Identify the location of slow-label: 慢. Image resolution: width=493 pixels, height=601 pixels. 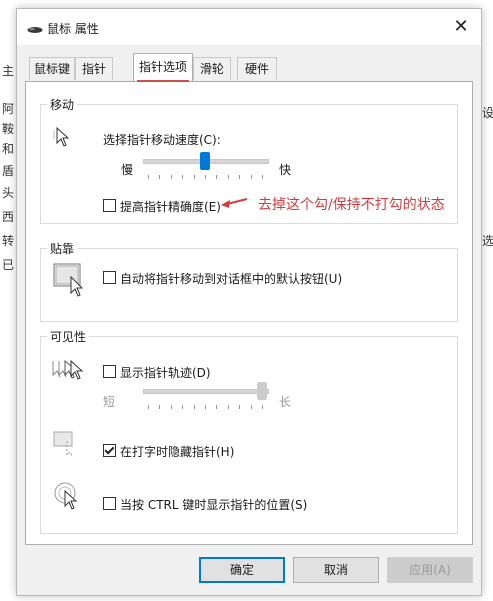
(127, 170).